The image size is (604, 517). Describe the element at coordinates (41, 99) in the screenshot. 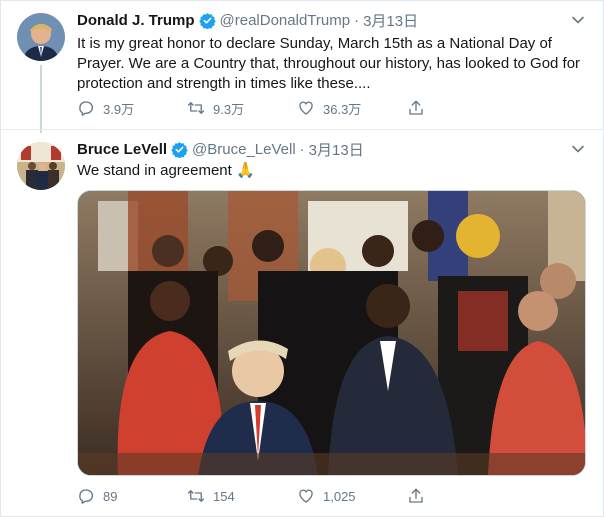

I see `thread-line` at that location.